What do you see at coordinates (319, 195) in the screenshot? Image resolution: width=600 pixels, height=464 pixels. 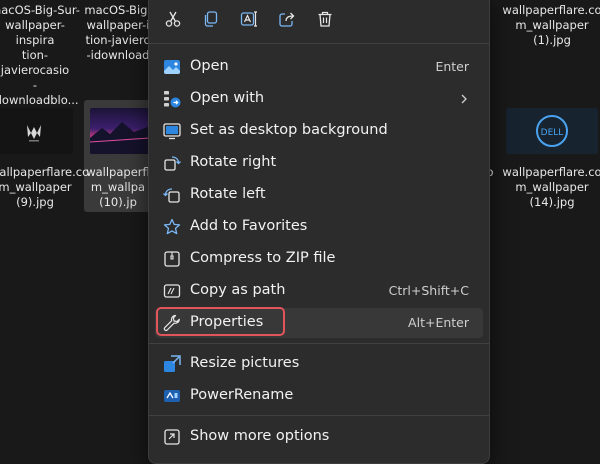 I see `menu-item-rotate-left: Rotate left` at bounding box center [319, 195].